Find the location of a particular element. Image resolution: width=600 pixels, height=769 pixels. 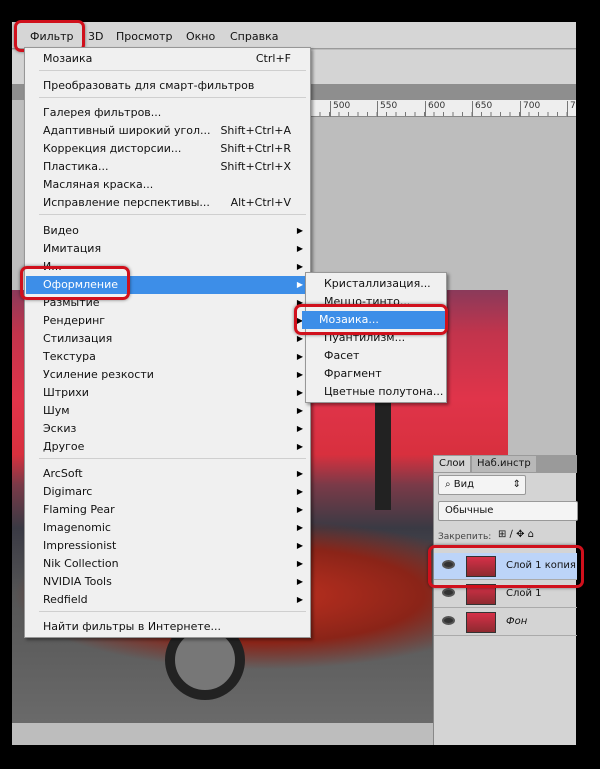

menu-item: Пластика... Shift+Ctrl+X is located at coordinates (167, 167).